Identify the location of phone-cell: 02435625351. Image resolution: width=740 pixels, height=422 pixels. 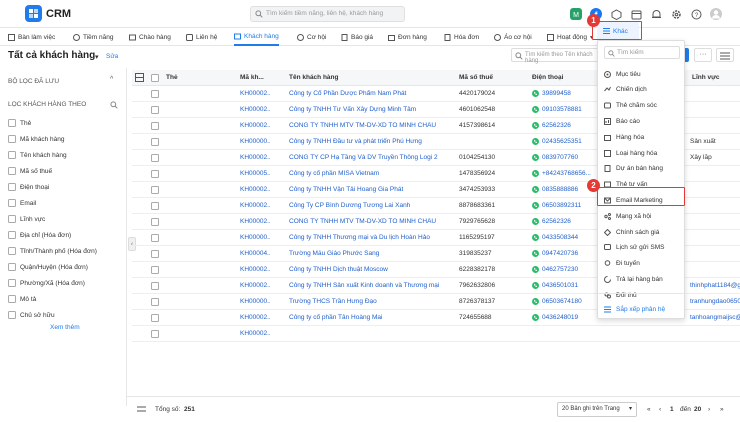
(567, 141).